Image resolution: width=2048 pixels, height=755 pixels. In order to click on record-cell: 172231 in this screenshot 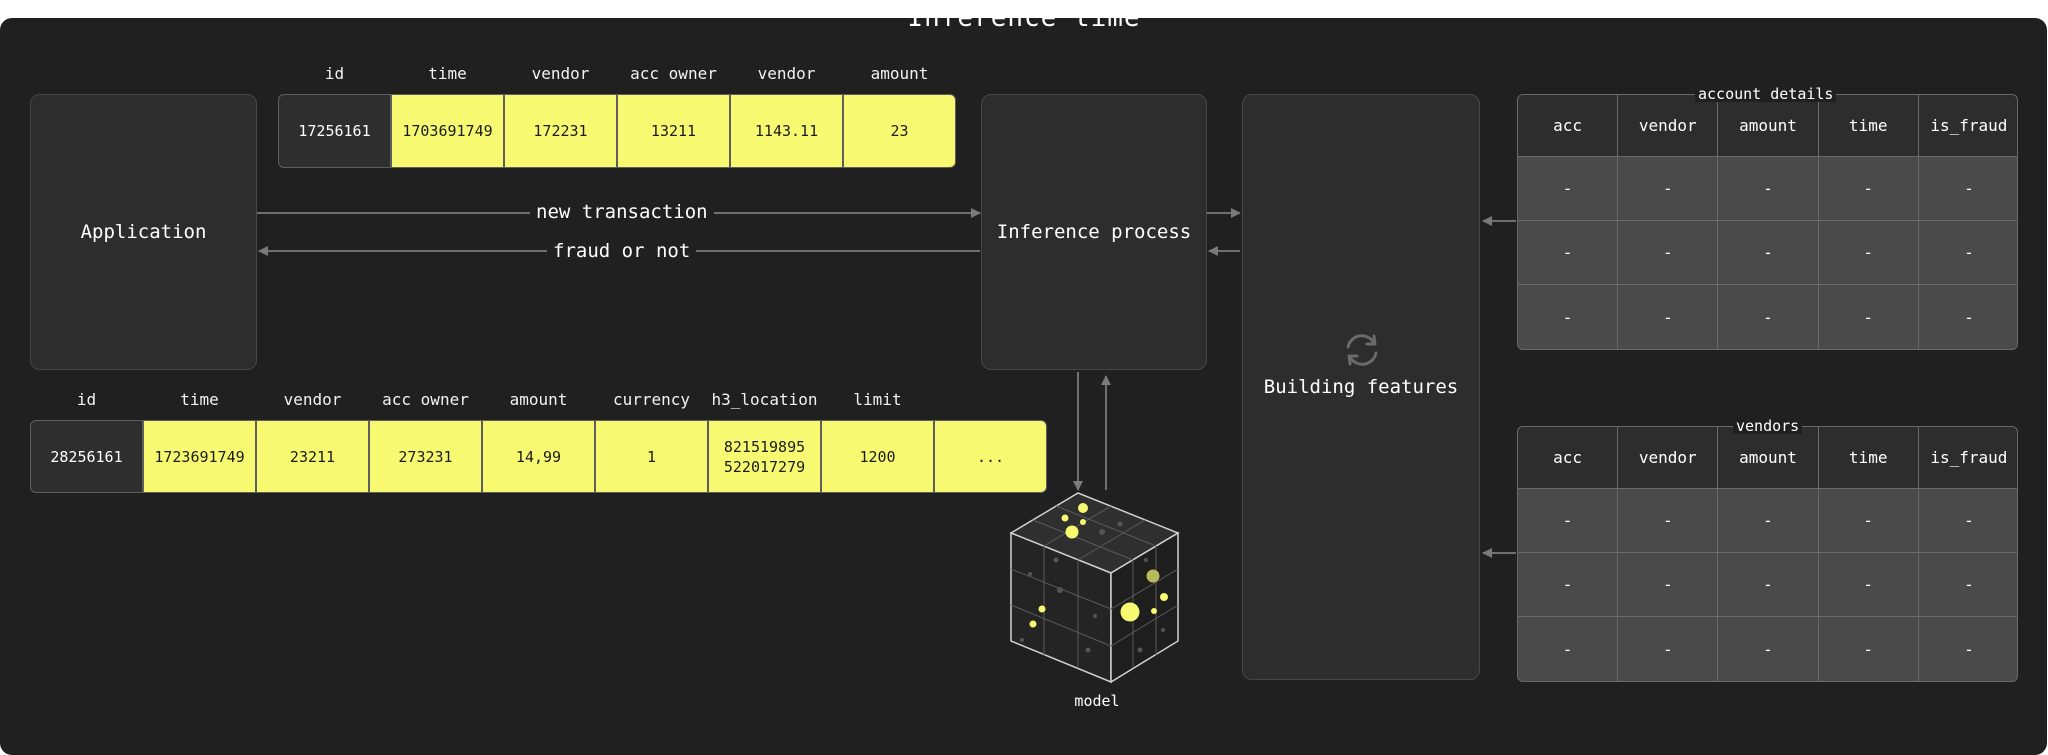, I will do `click(560, 131)`.